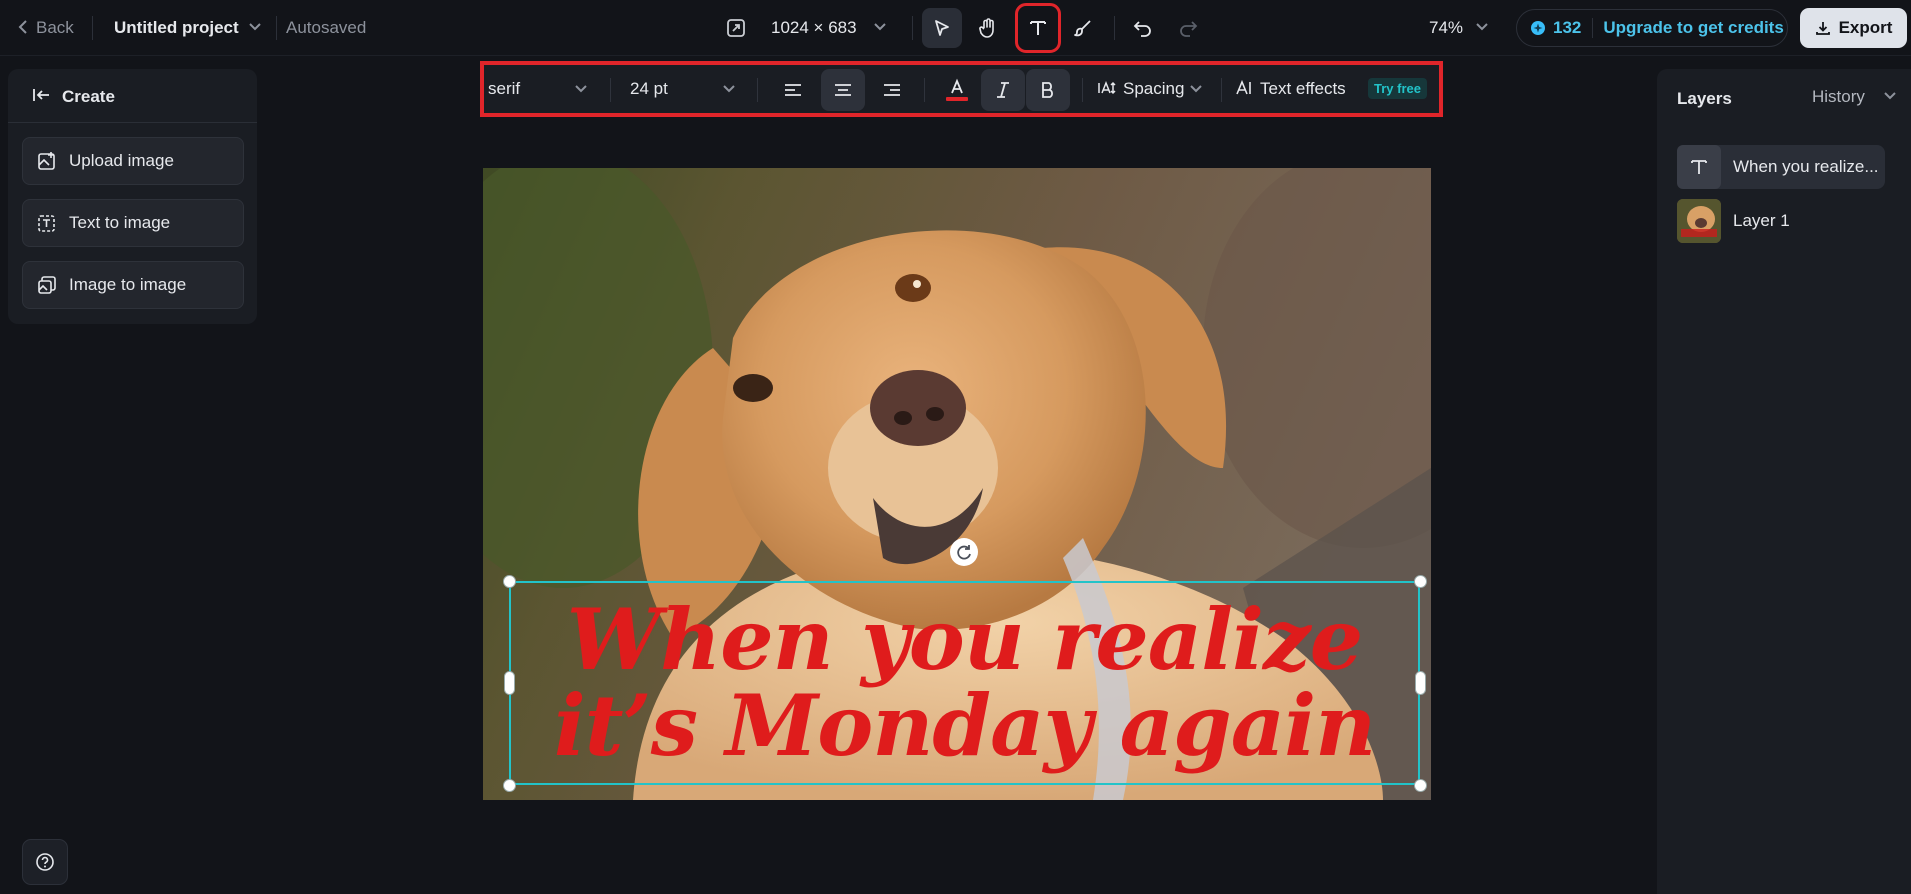  I want to click on align-left-icon, so click(793, 90).